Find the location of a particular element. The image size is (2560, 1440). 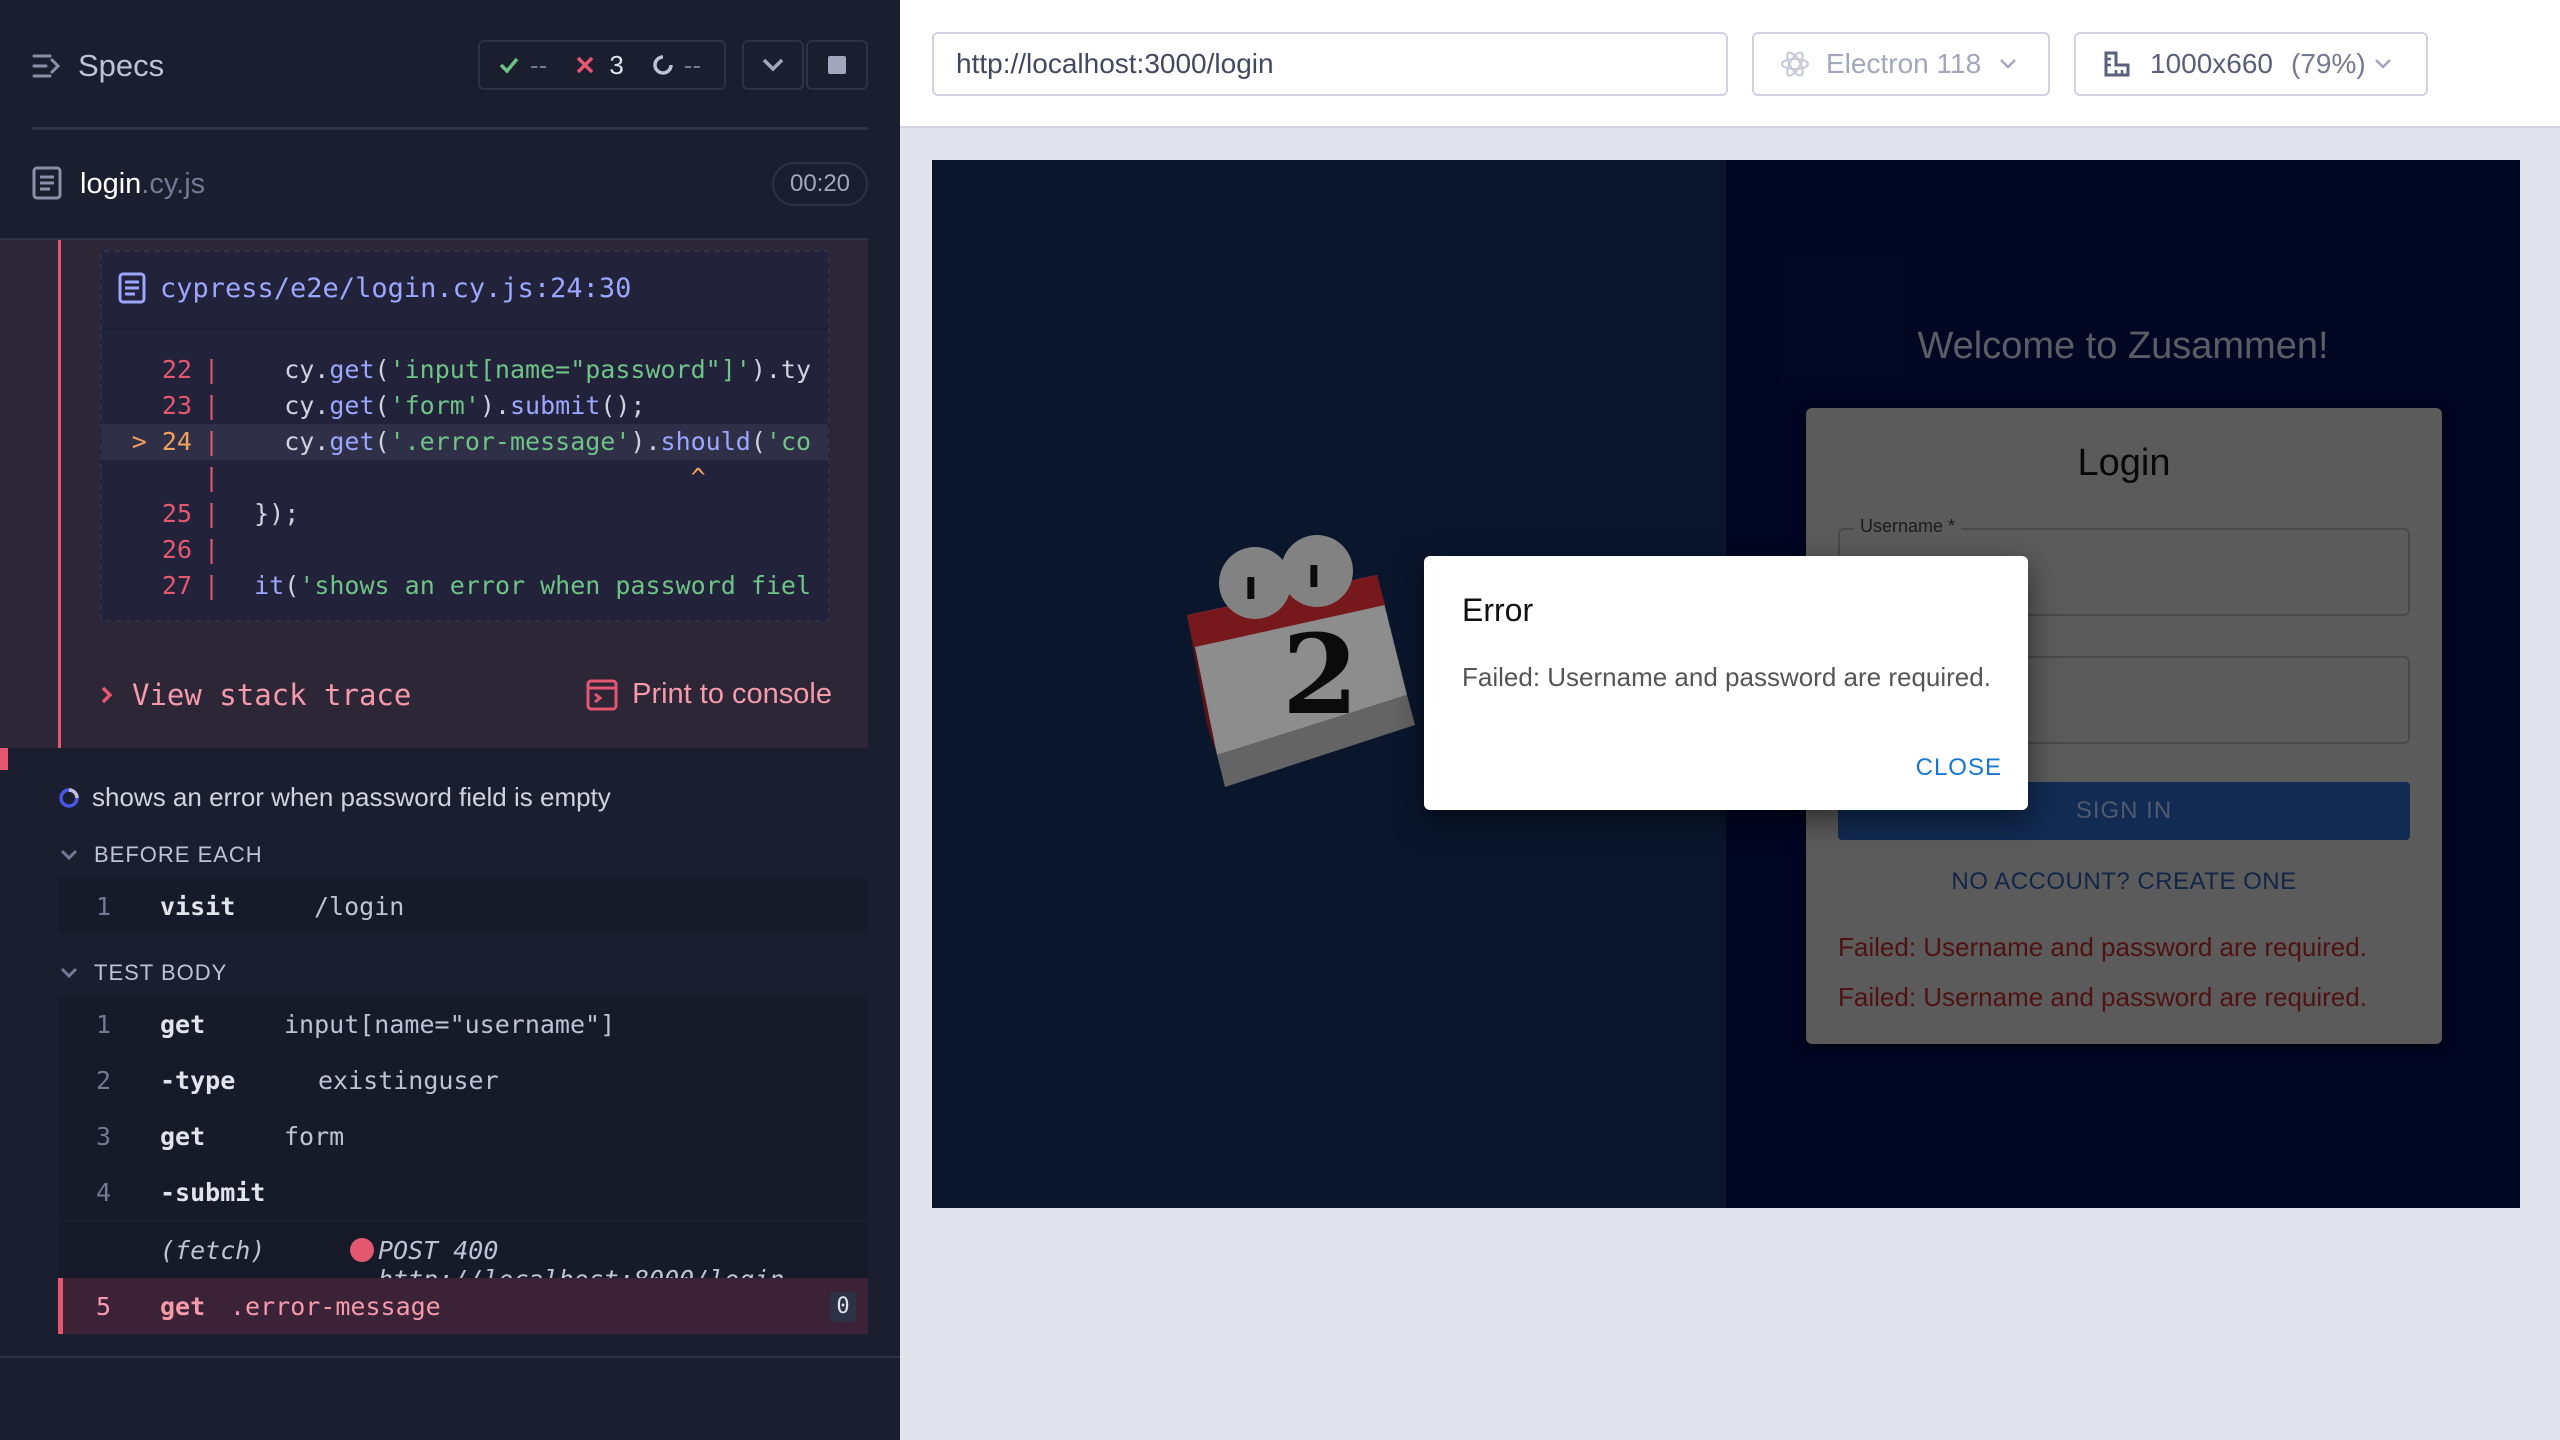

command-message: form is located at coordinates (314, 1136).